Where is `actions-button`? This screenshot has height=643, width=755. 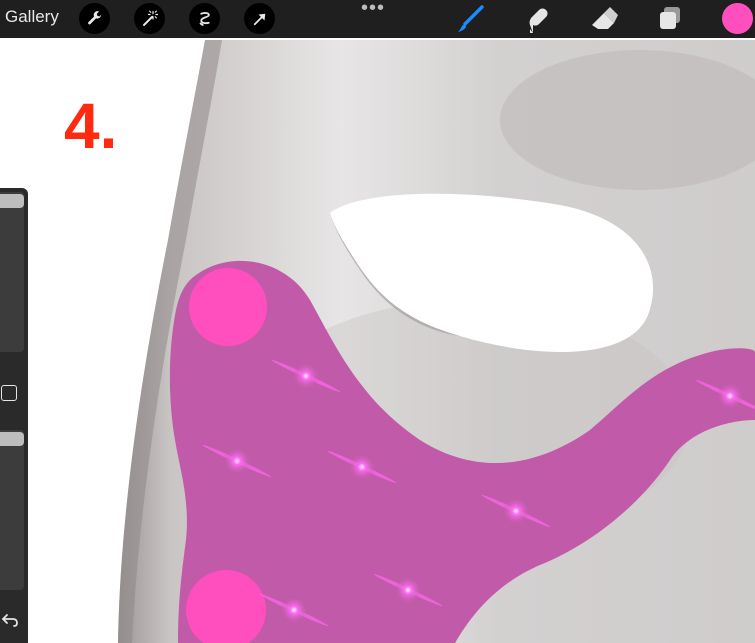
actions-button is located at coordinates (94, 18).